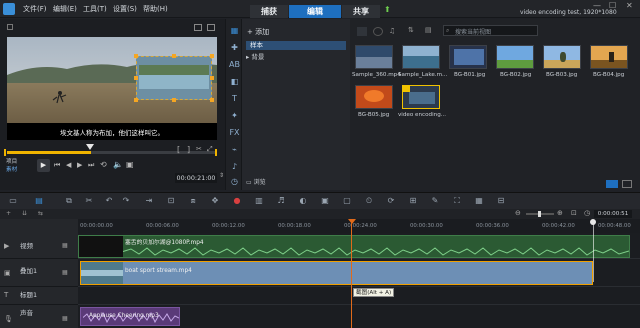 Image resolution: width=640 pixels, height=328 pixels. What do you see at coordinates (415, 31) in the screenshot?
I see `sort-icon: ⇅` at bounding box center [415, 31].